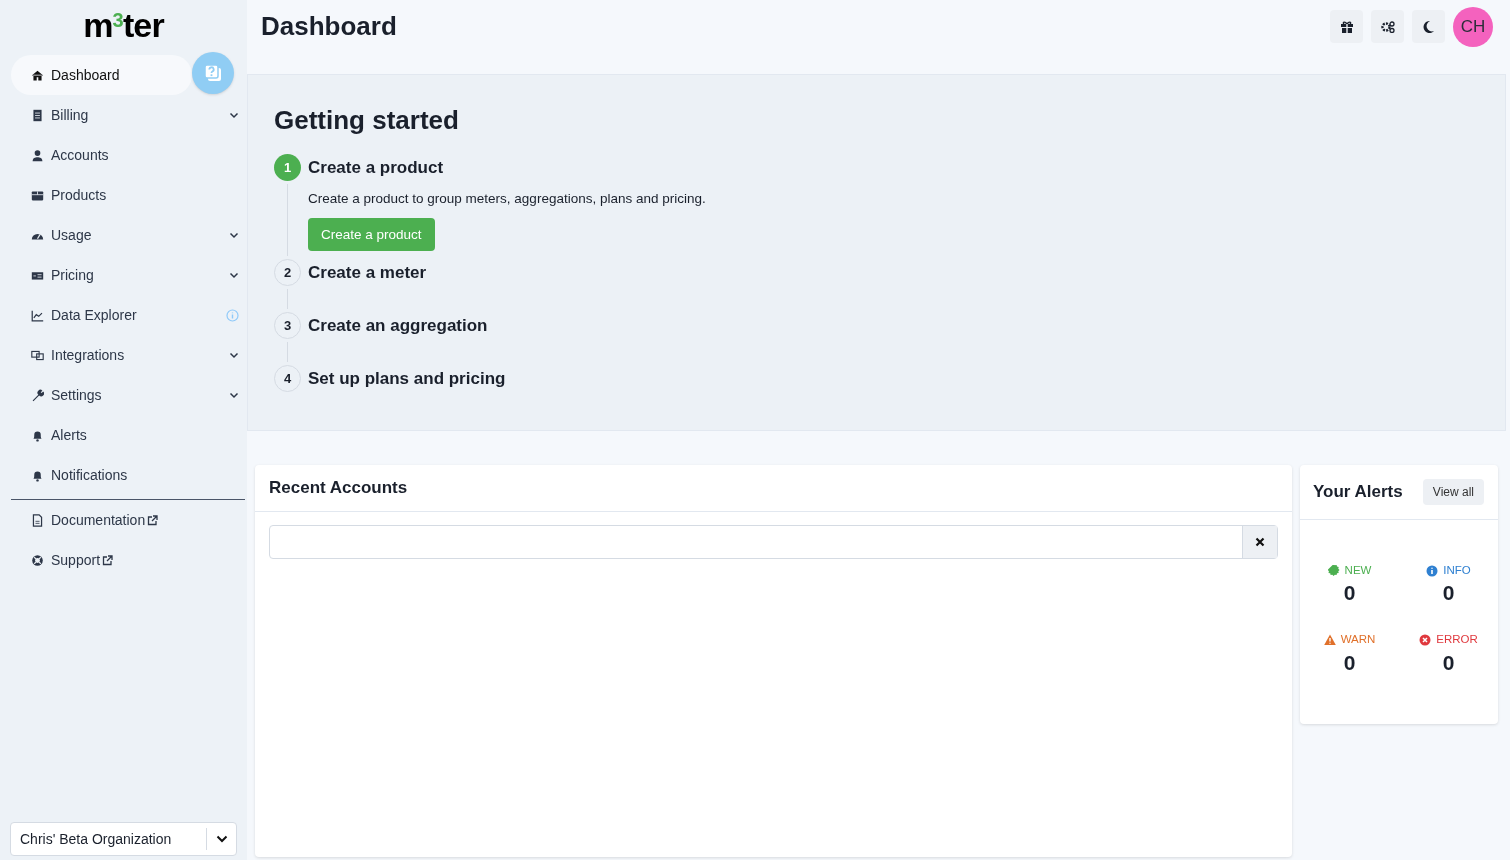  I want to click on help-icon, so click(213, 73).